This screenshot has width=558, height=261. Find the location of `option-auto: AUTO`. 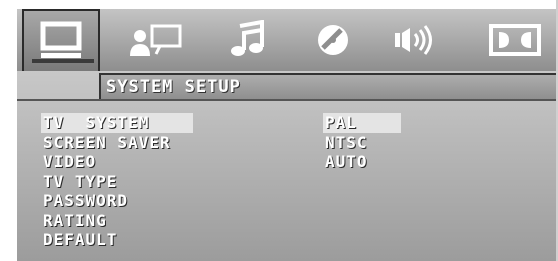

option-auto: AUTO is located at coordinates (362, 162).